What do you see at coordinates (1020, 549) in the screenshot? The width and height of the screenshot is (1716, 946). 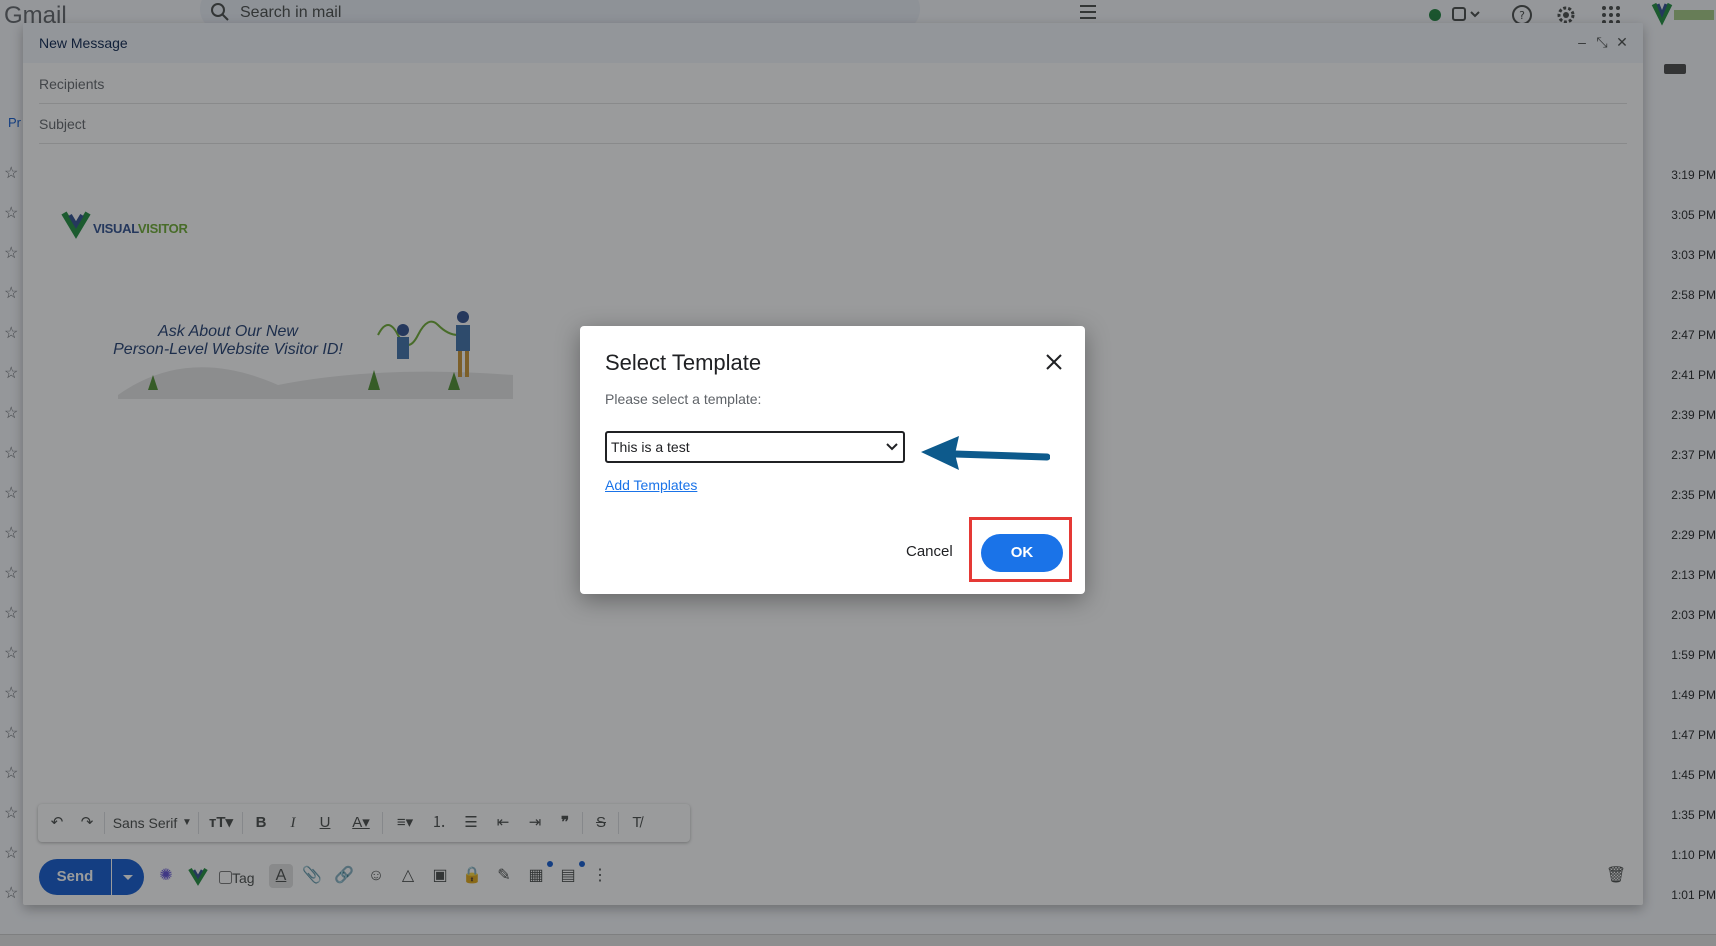 I see `ok-highlight-box` at bounding box center [1020, 549].